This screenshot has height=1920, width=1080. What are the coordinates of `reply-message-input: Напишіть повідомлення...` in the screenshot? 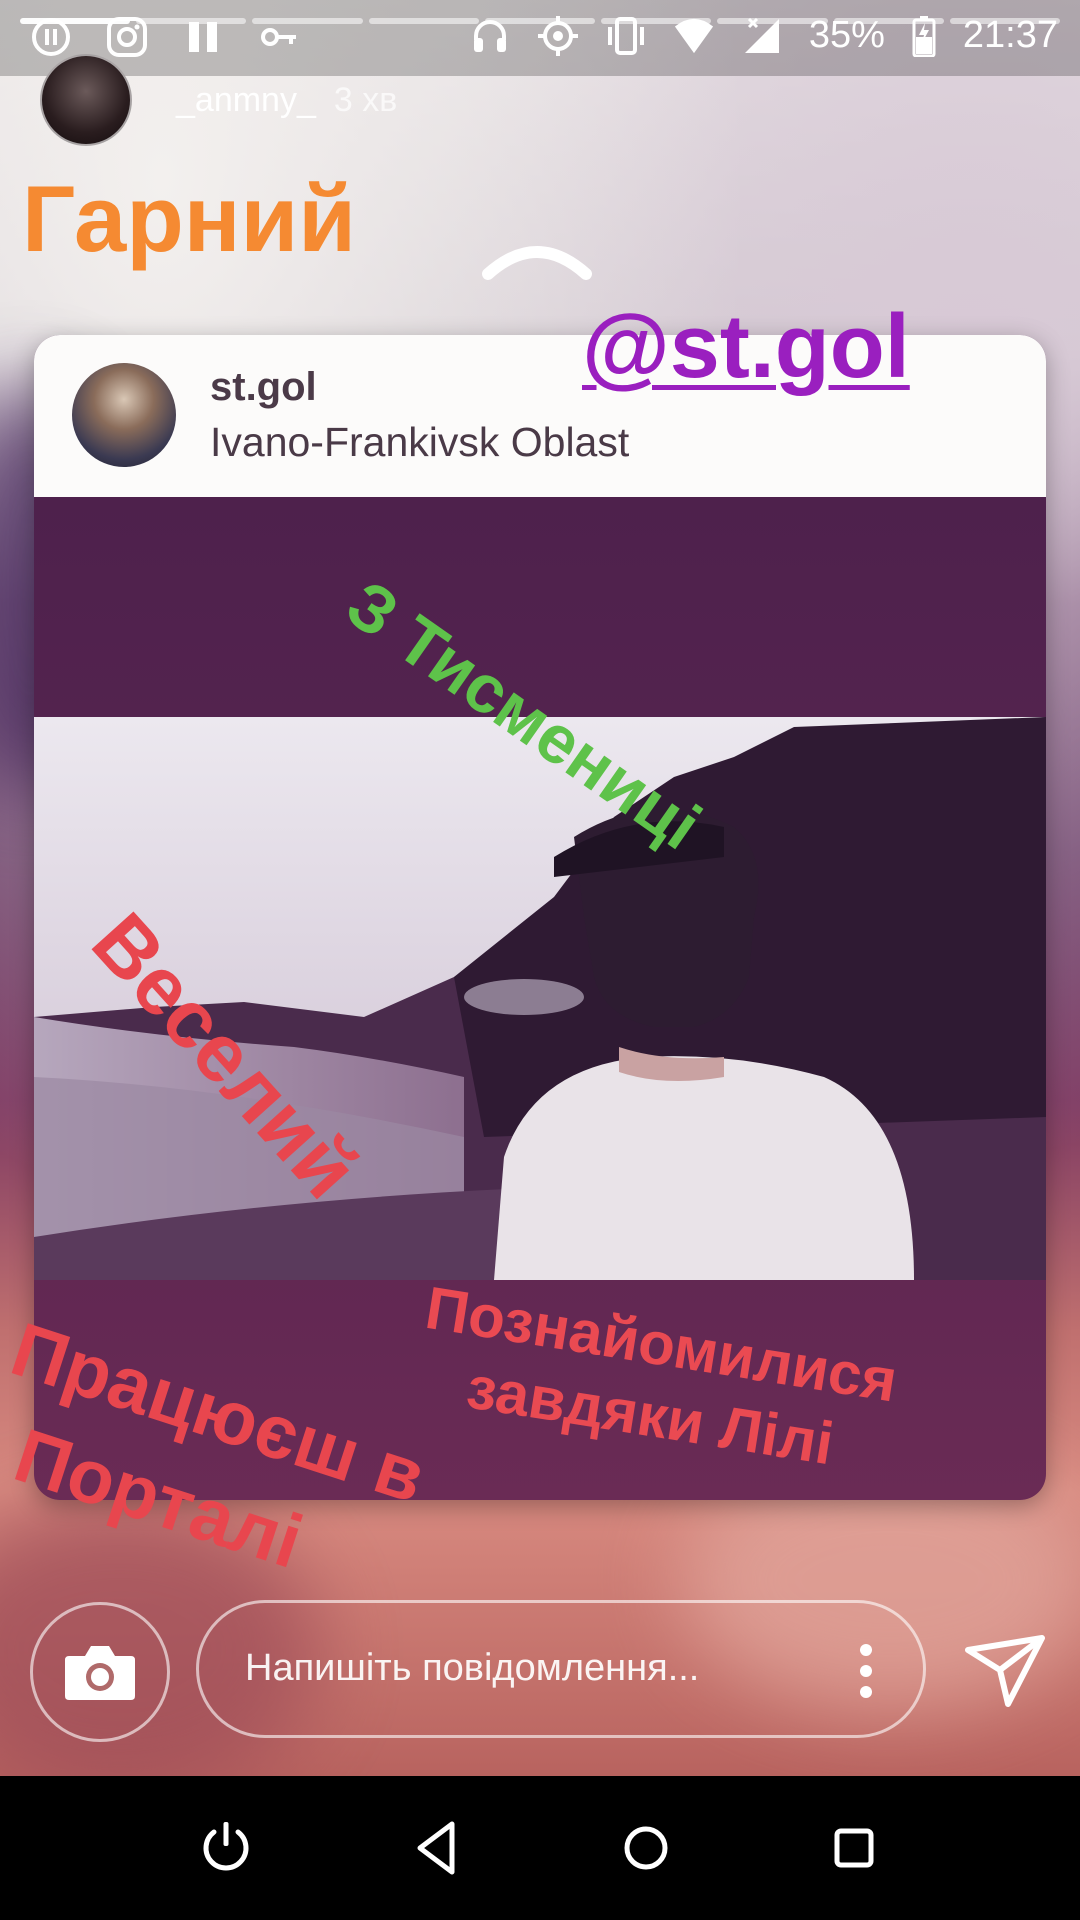 It's located at (561, 1669).